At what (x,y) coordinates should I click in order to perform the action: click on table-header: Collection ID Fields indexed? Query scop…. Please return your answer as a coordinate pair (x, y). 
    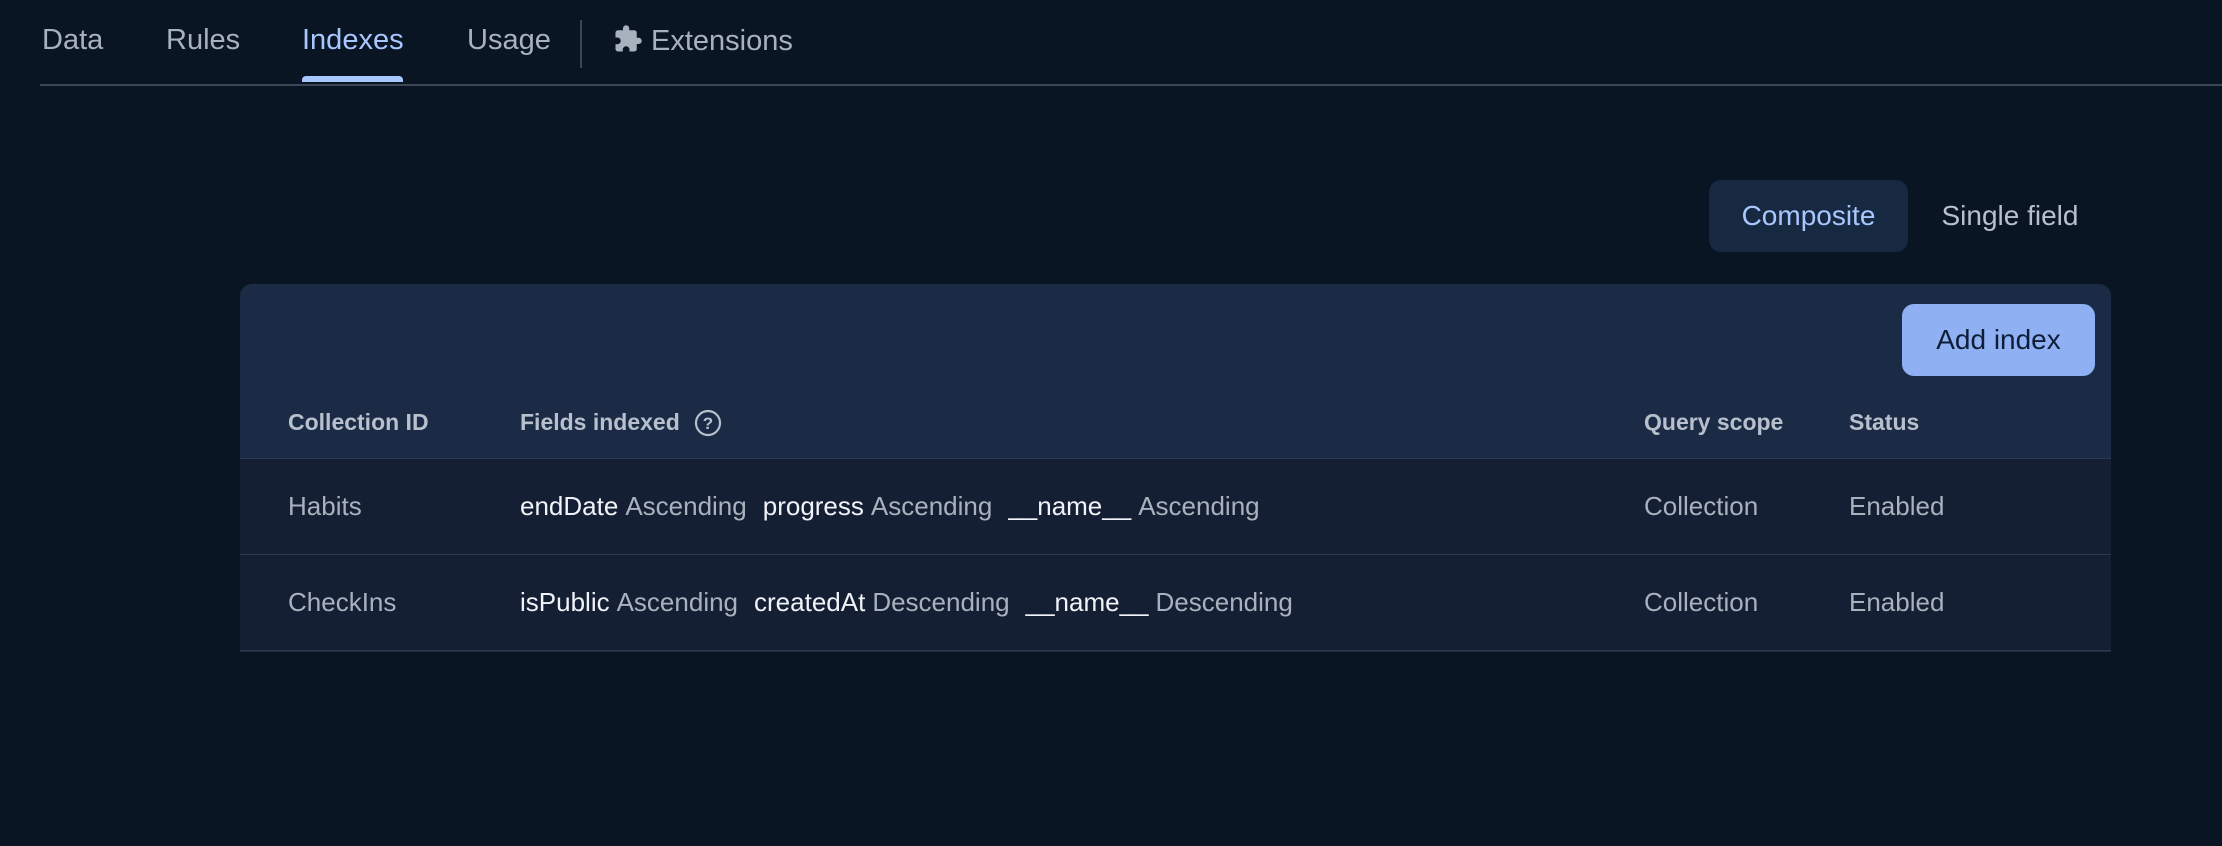
    Looking at the image, I should click on (1175, 422).